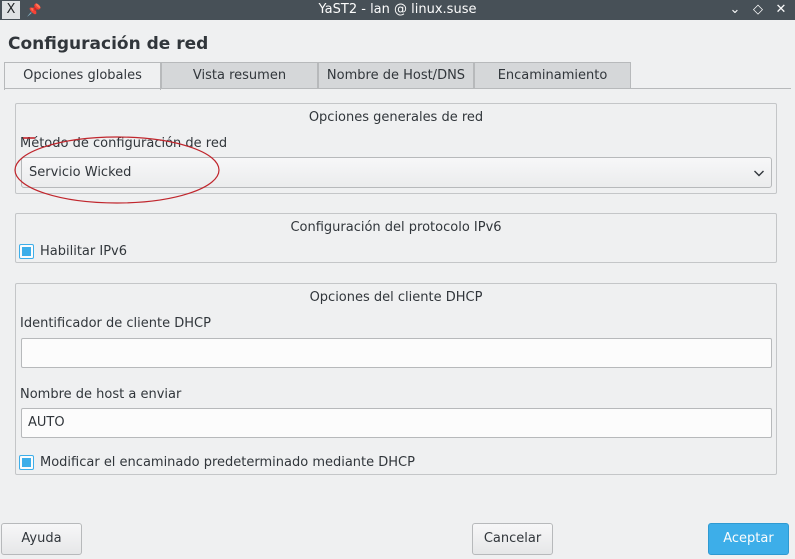 The width and height of the screenshot is (795, 559). Describe the element at coordinates (396, 172) in the screenshot. I see `method-combobox: Servicio Wicked` at that location.